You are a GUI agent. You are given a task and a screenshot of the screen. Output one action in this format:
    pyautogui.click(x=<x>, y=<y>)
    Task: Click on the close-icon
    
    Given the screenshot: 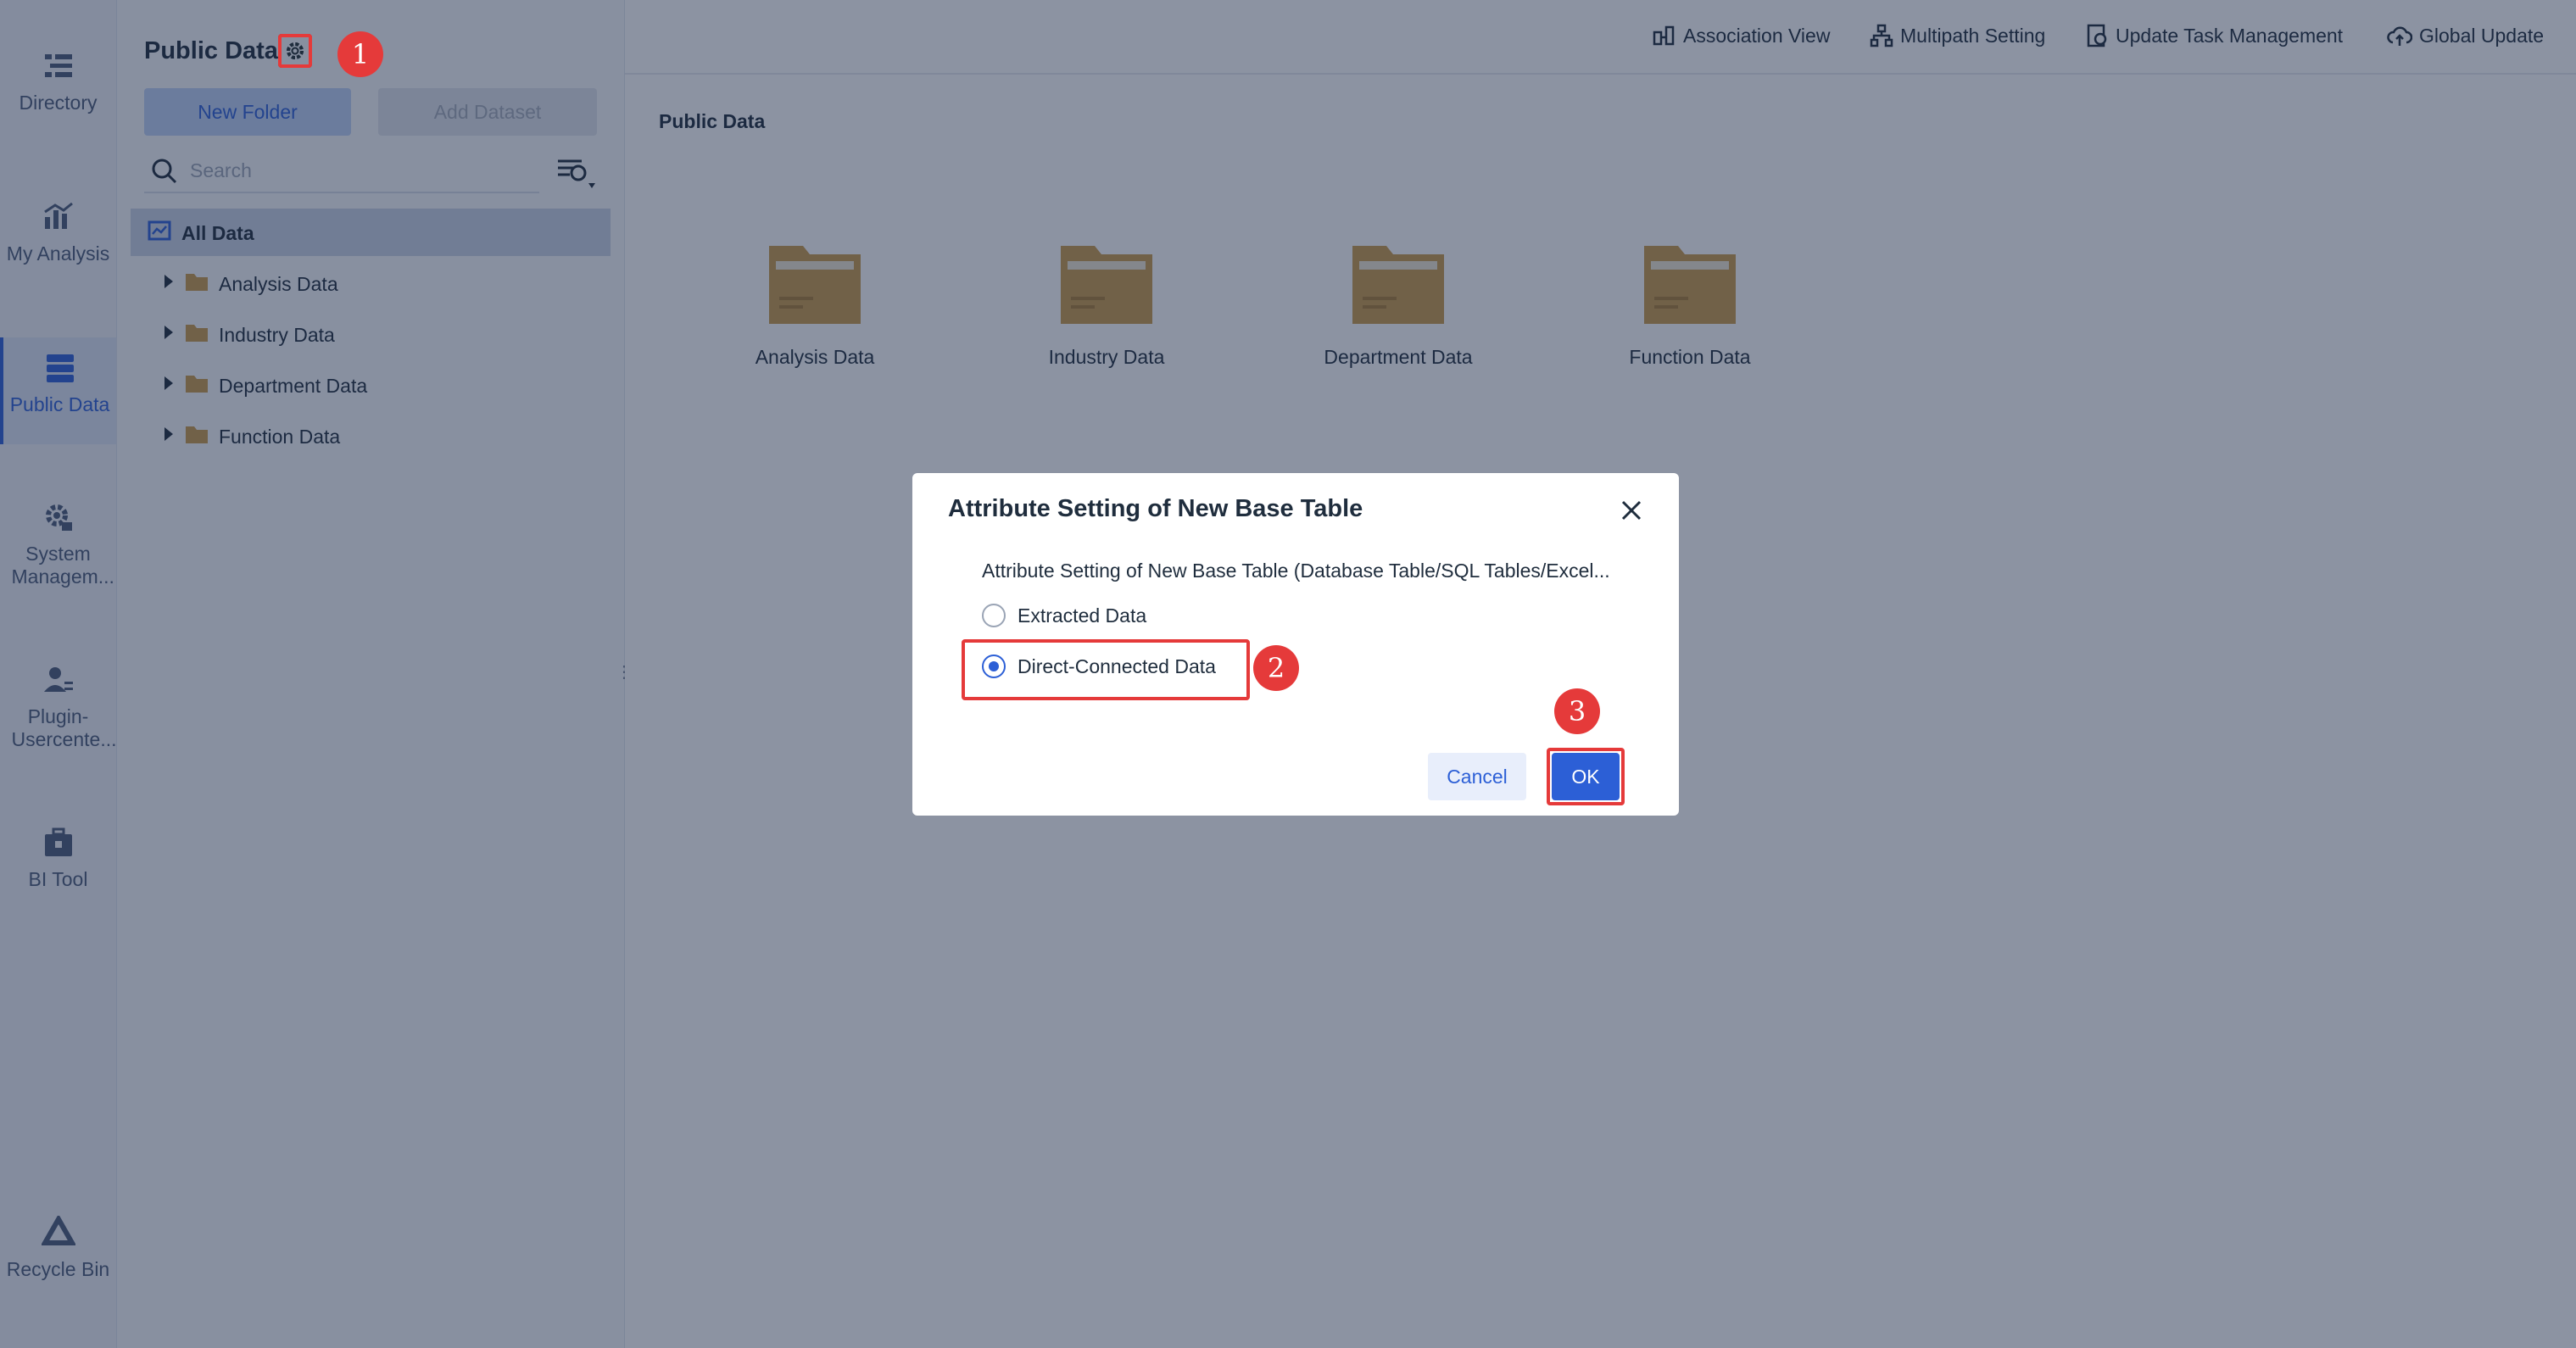 What is the action you would take?
    pyautogui.click(x=1631, y=511)
    